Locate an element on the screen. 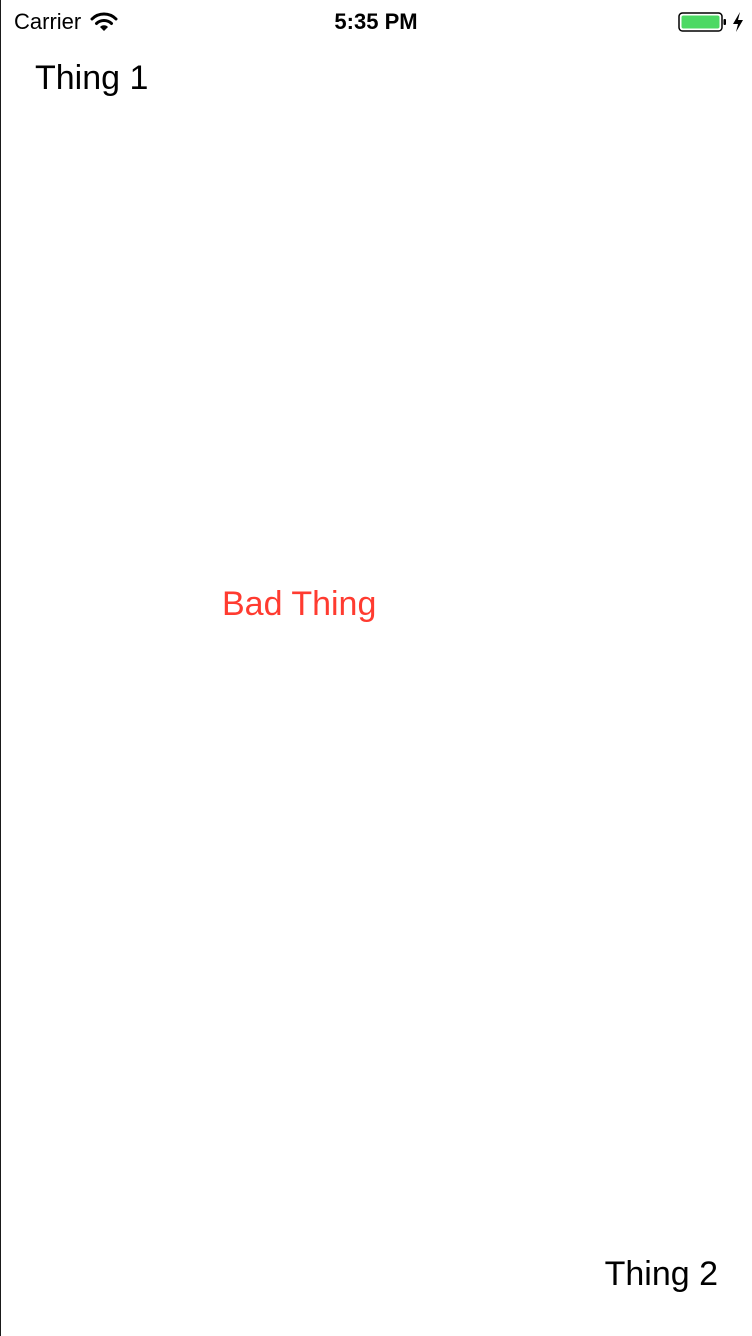 The height and width of the screenshot is (1336, 752). thing-2-label: Thing 2 is located at coordinates (661, 1274).